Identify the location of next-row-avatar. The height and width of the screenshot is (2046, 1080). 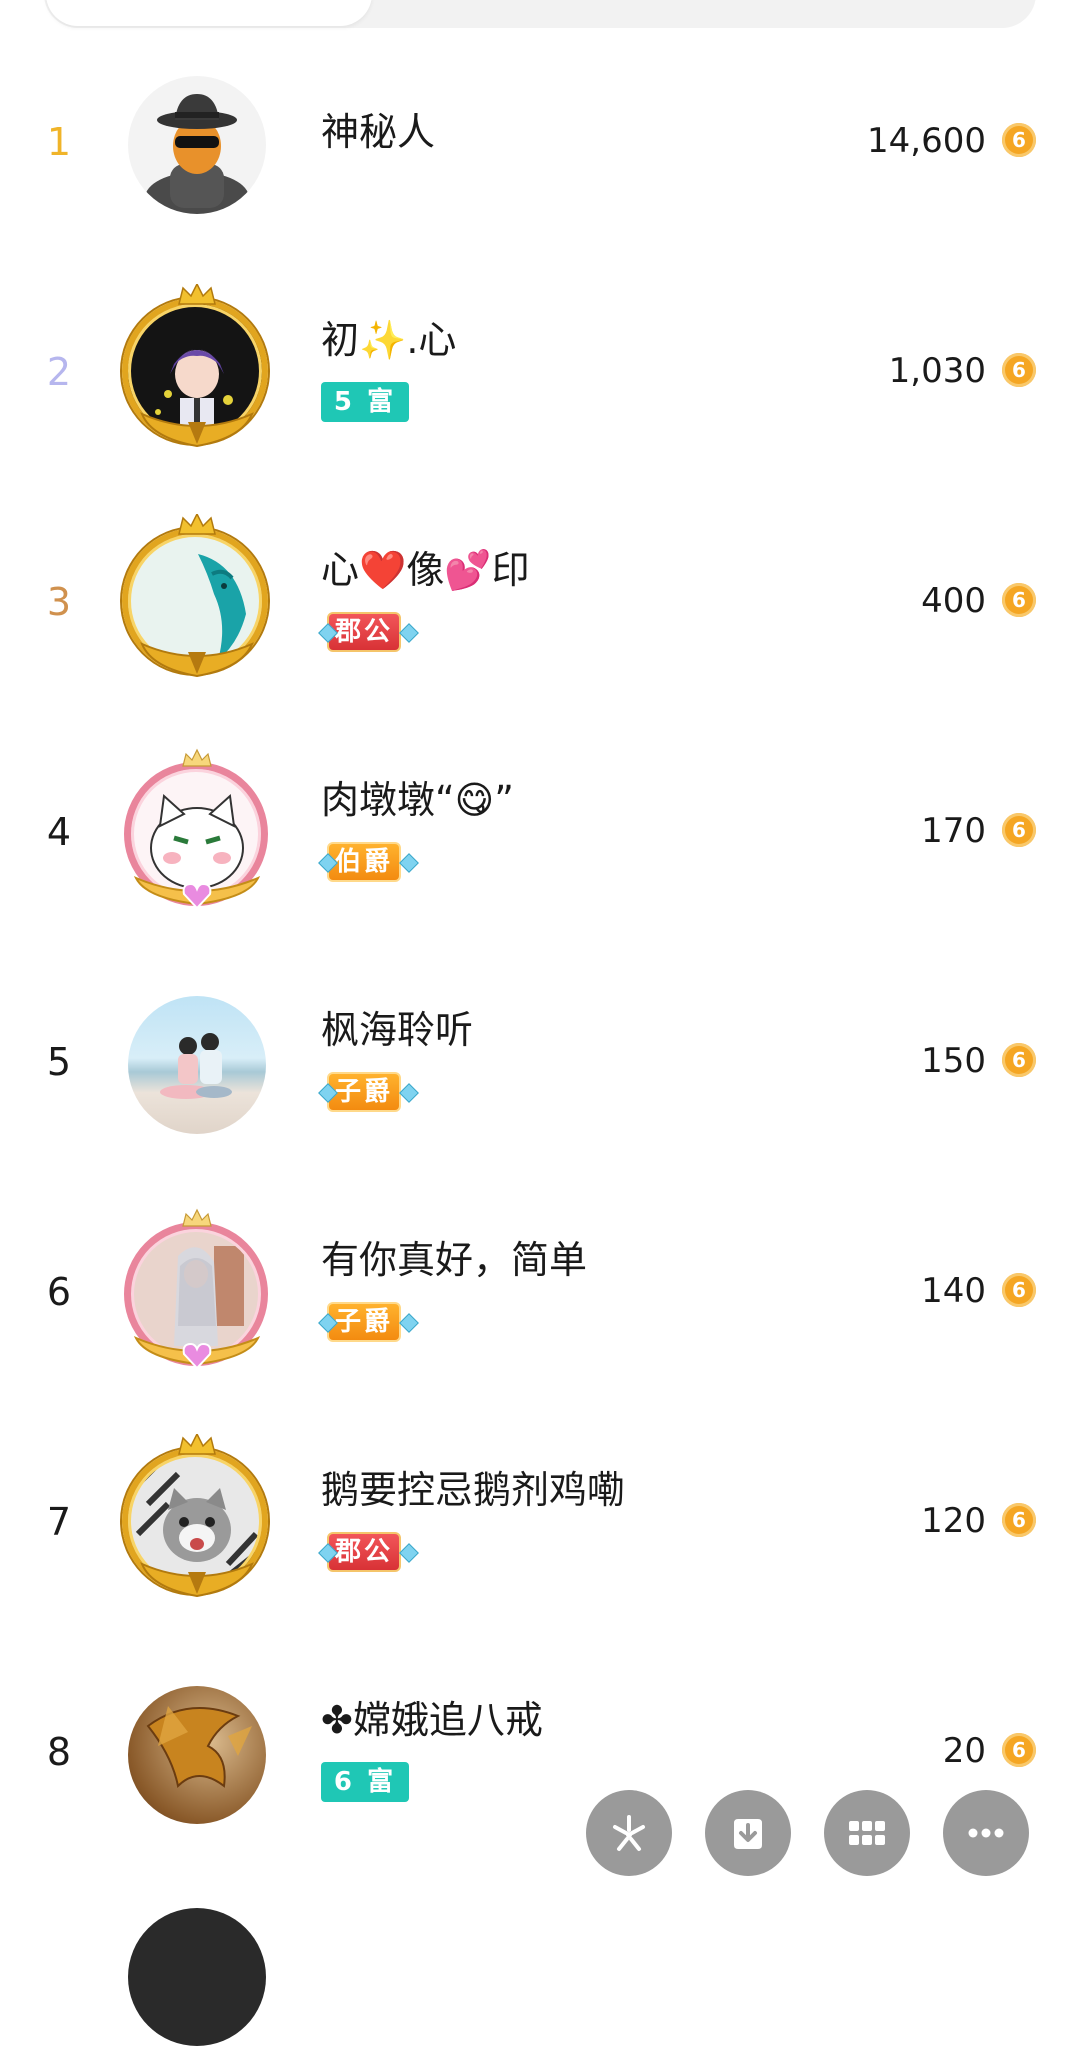
(197, 1977).